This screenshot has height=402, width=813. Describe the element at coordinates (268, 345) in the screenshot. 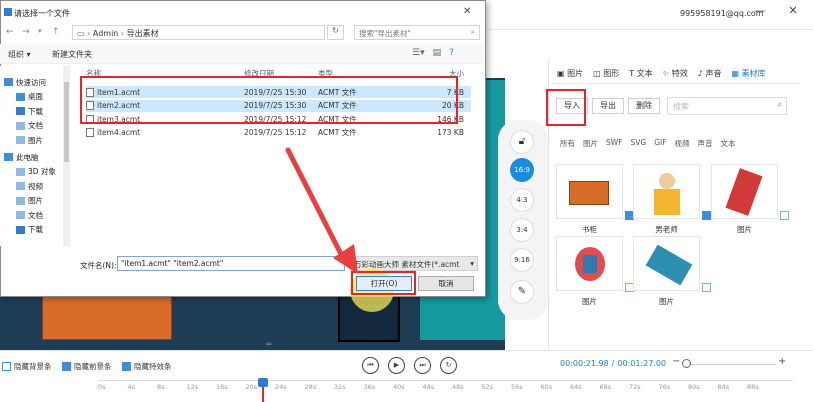

I see `collapse-handle-icon: ═` at that location.